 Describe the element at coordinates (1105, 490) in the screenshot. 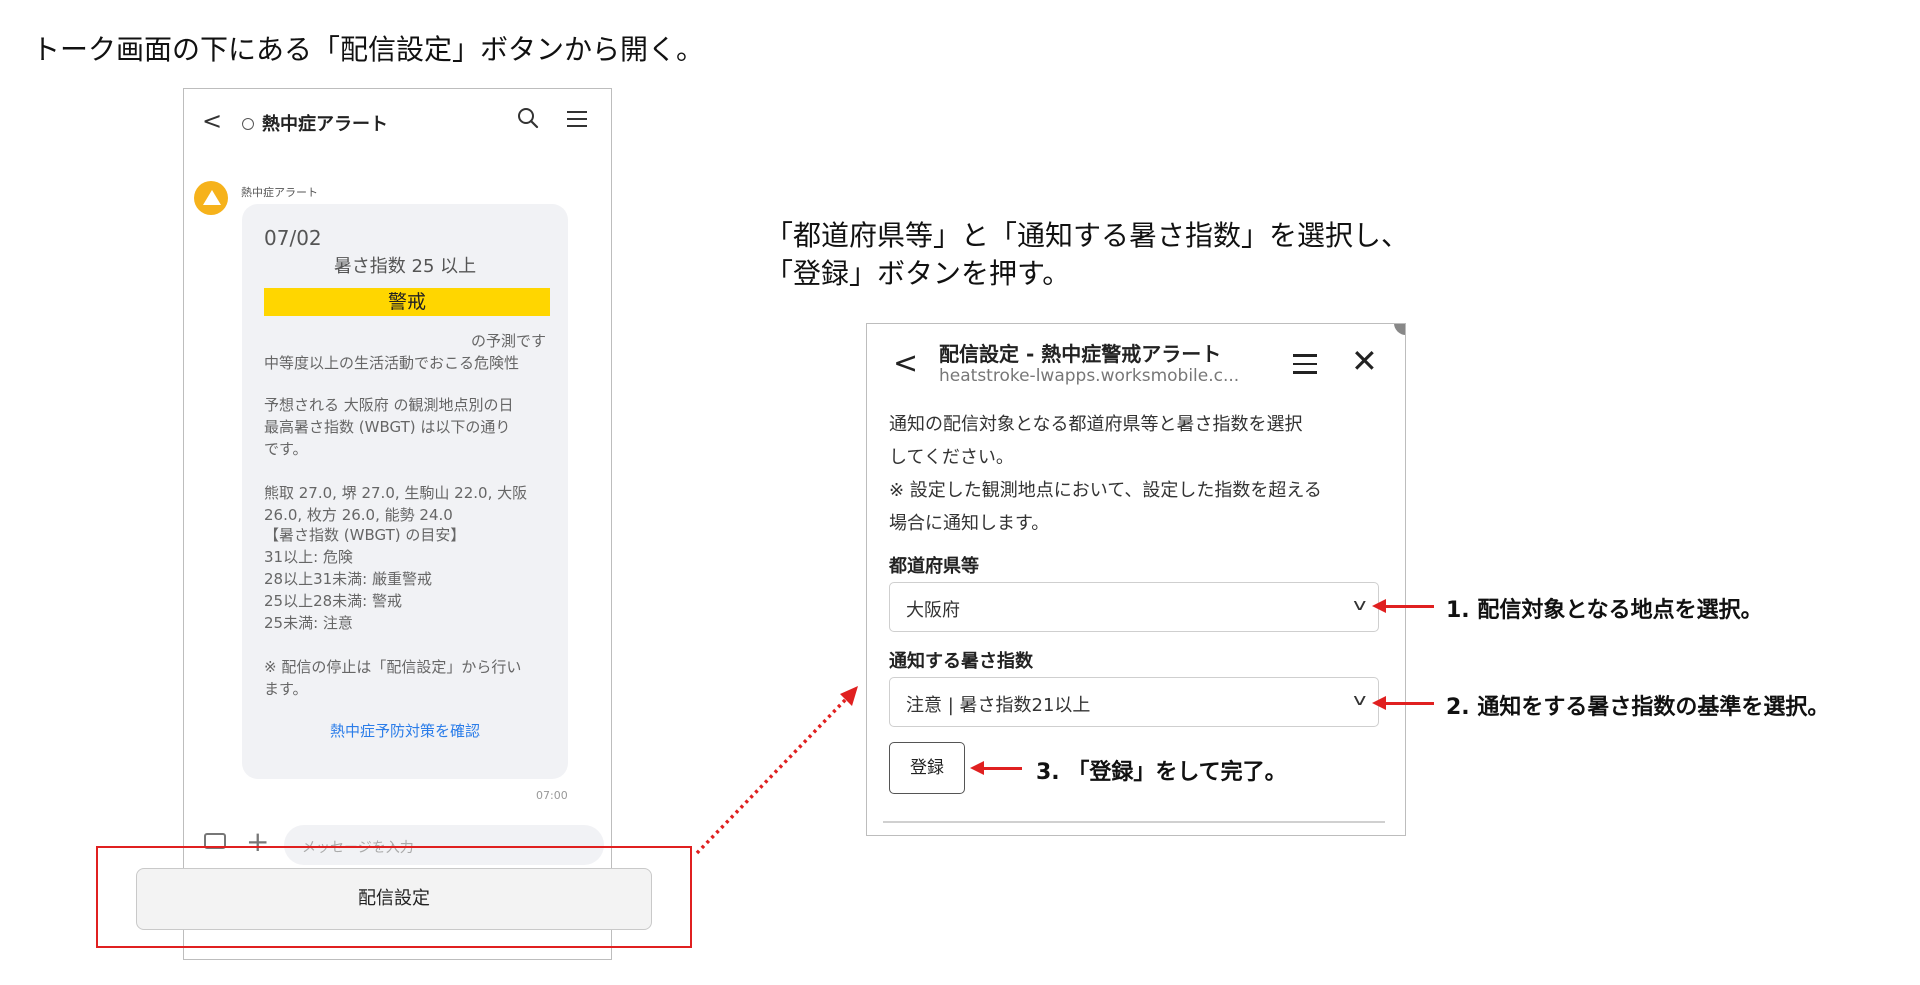

I see `description-line: ※ 設定した観測地点において、設定した指数を超える` at that location.